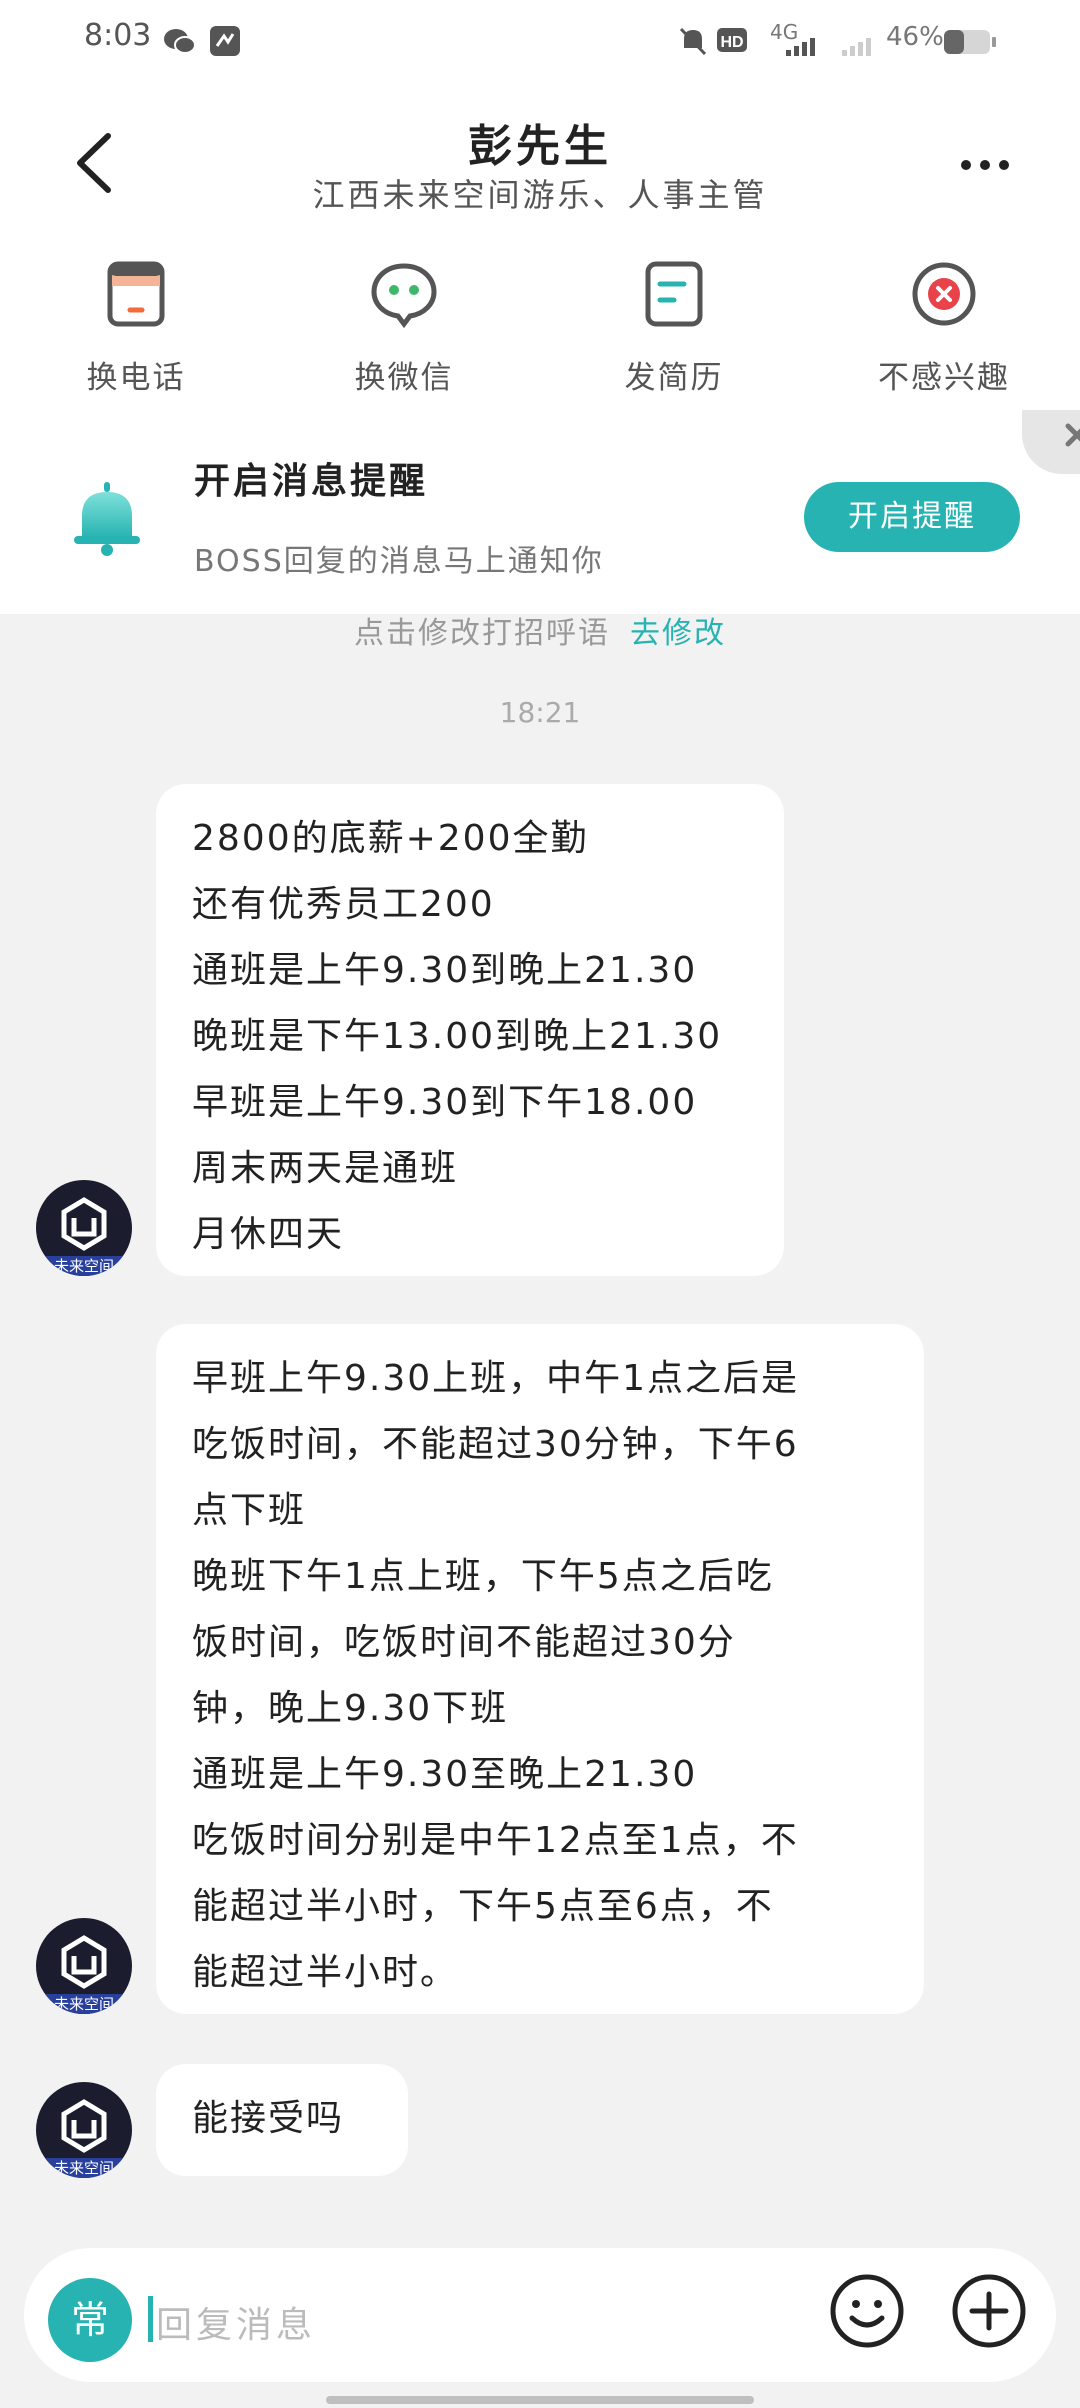 The width and height of the screenshot is (1080, 2408). Describe the element at coordinates (540, 512) in the screenshot. I see `notification-banner: 开启消息提醒 BOSS回复的消息马上通知你 开启提醒` at that location.